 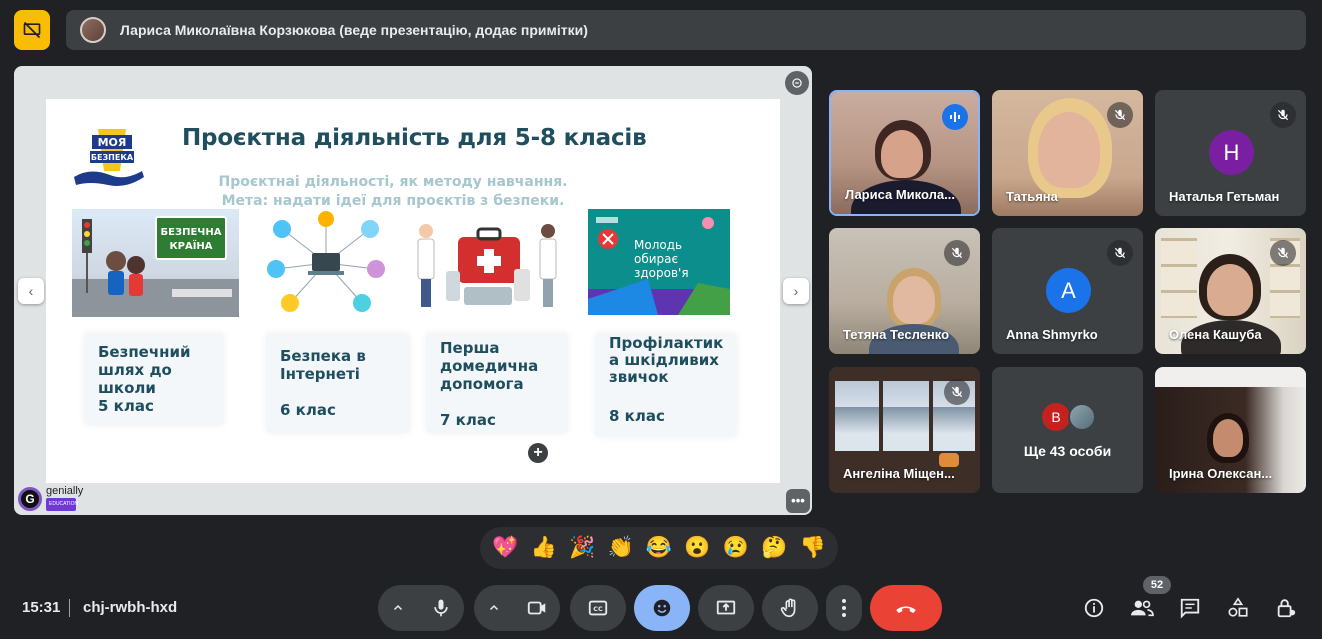 I want to click on activities-button, so click(x=1238, y=608).